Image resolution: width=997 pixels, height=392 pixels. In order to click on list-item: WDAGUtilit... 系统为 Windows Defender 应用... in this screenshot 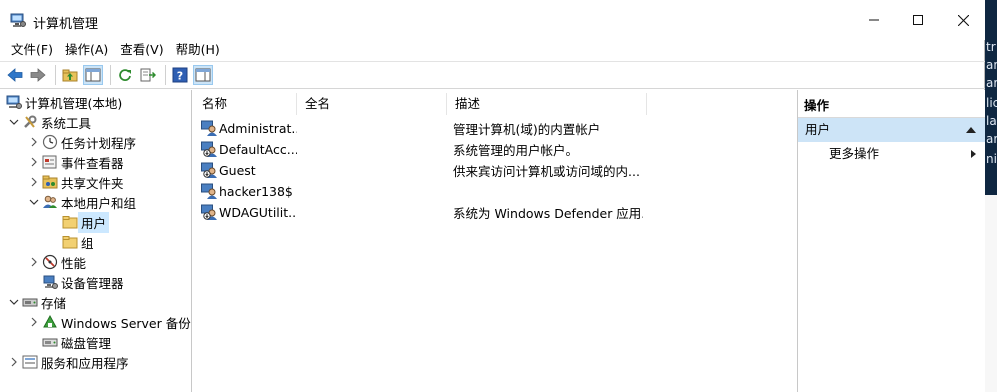, I will do `click(494, 212)`.